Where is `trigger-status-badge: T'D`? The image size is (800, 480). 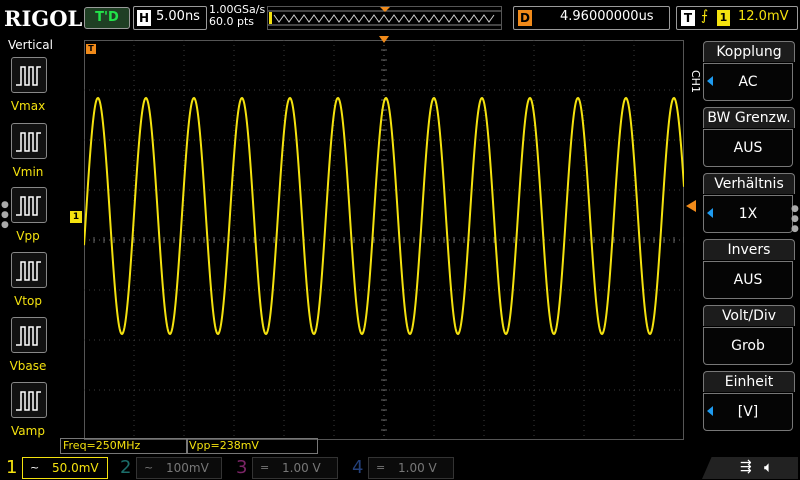
trigger-status-badge: T'D is located at coordinates (107, 18).